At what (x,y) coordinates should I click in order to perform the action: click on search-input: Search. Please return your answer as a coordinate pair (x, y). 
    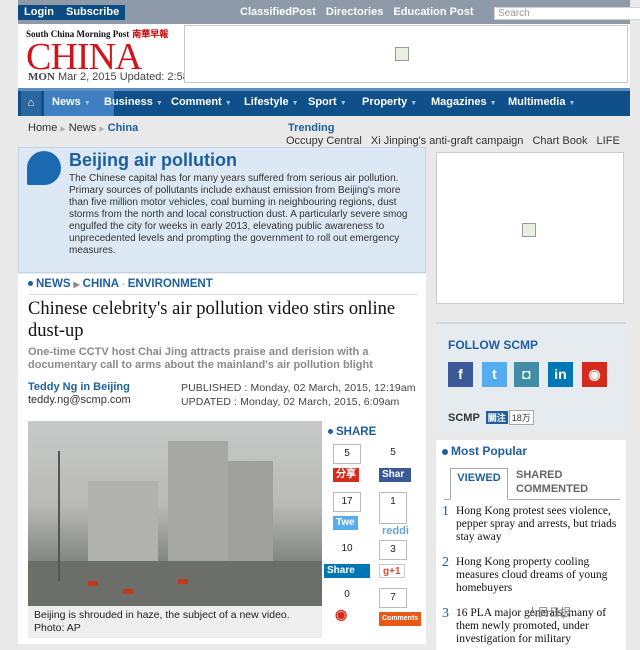
    Looking at the image, I should click on (567, 13).